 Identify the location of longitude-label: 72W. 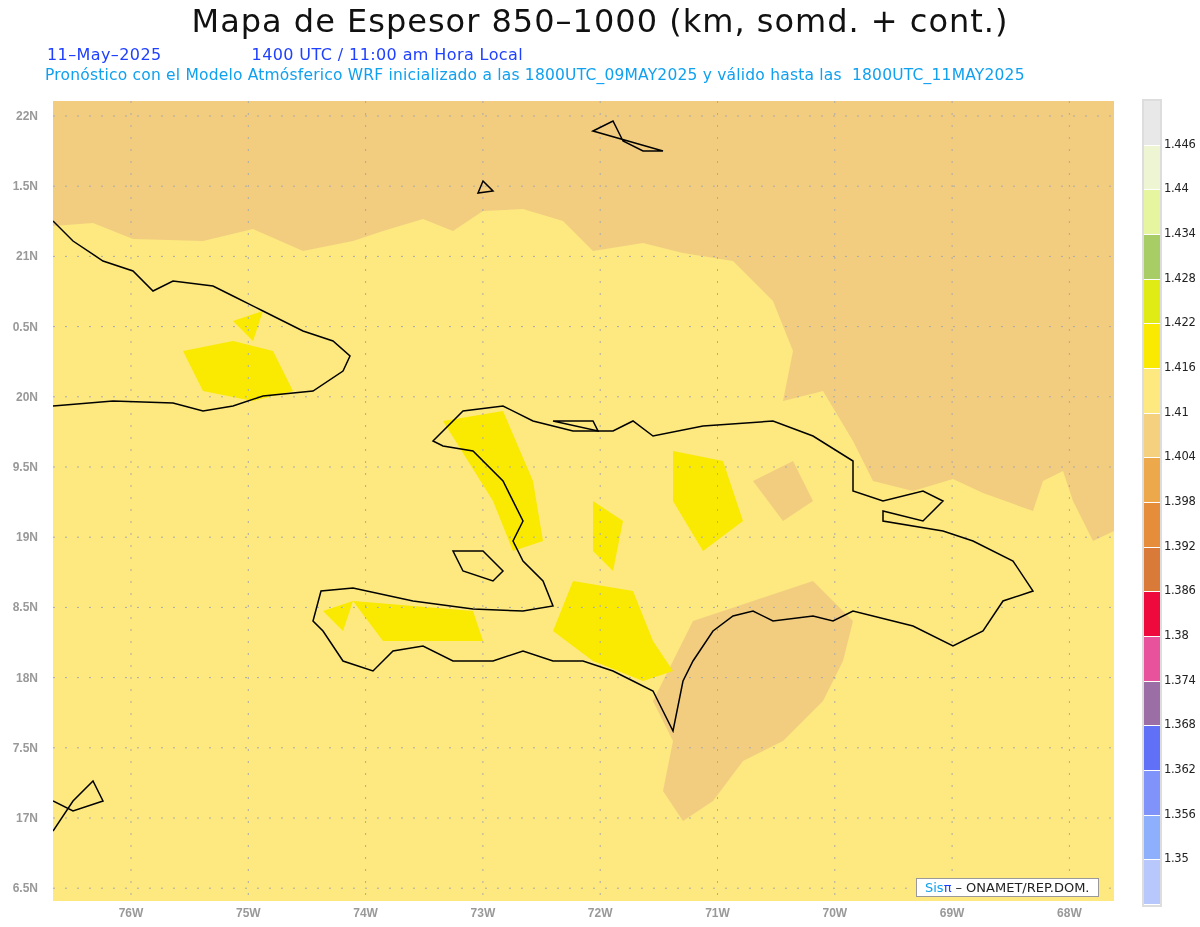
(600, 913).